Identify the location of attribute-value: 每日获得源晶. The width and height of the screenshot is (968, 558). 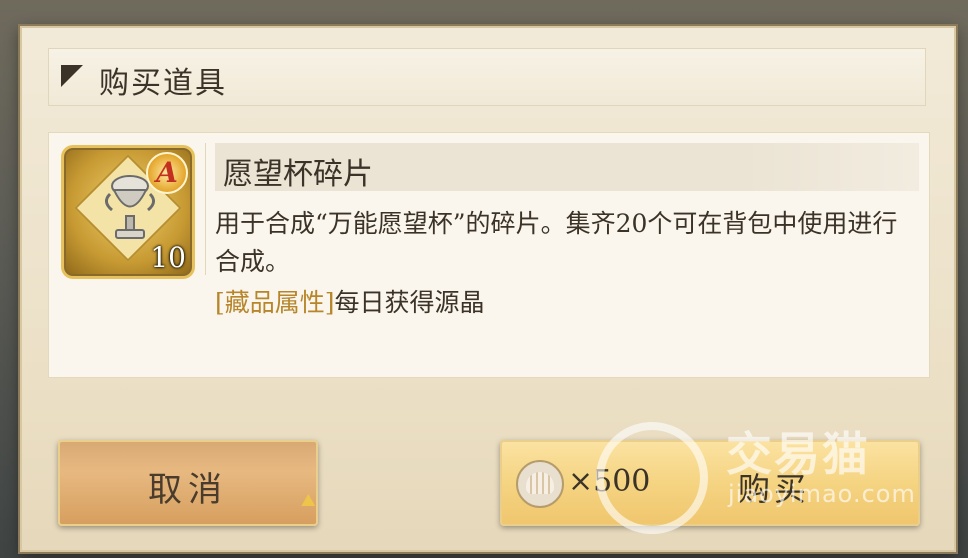
(409, 302).